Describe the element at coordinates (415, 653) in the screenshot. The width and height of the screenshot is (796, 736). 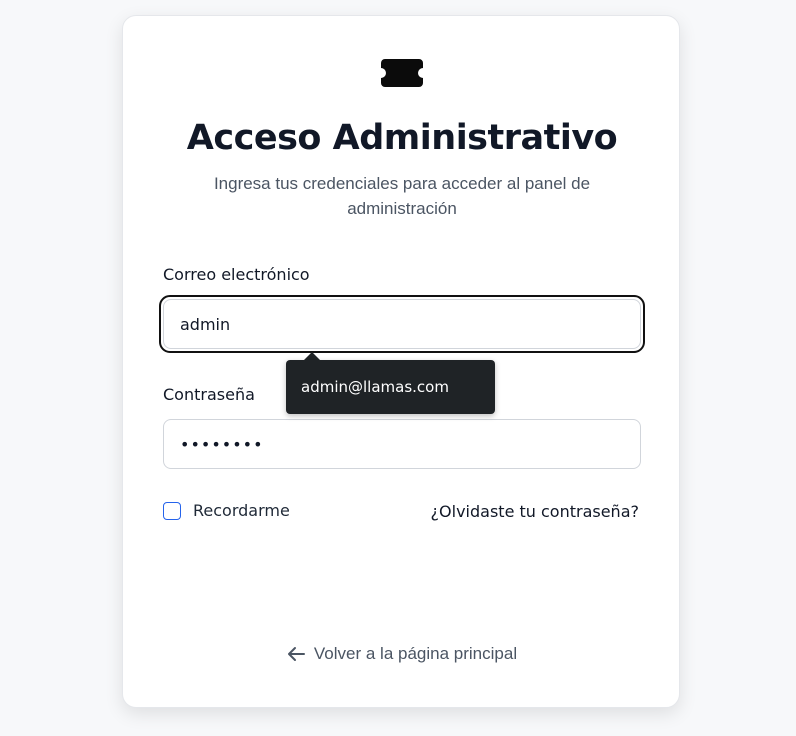
I see `back-link-label: Volver a la página principal` at that location.